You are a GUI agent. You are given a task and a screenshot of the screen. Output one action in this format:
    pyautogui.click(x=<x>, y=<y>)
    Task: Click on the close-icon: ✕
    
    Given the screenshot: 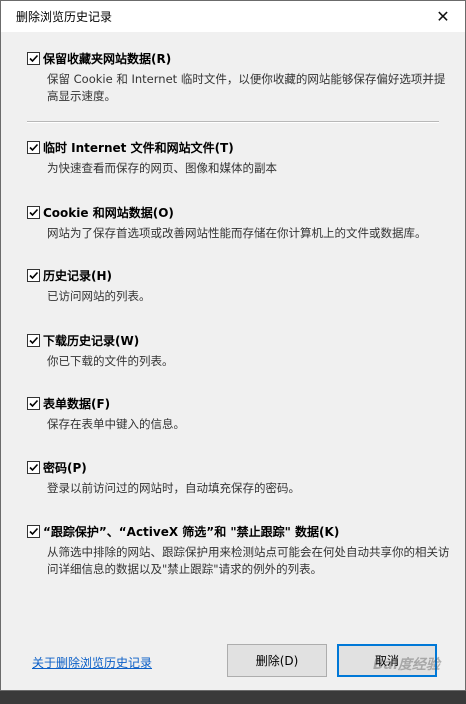 What is the action you would take?
    pyautogui.click(x=443, y=16)
    